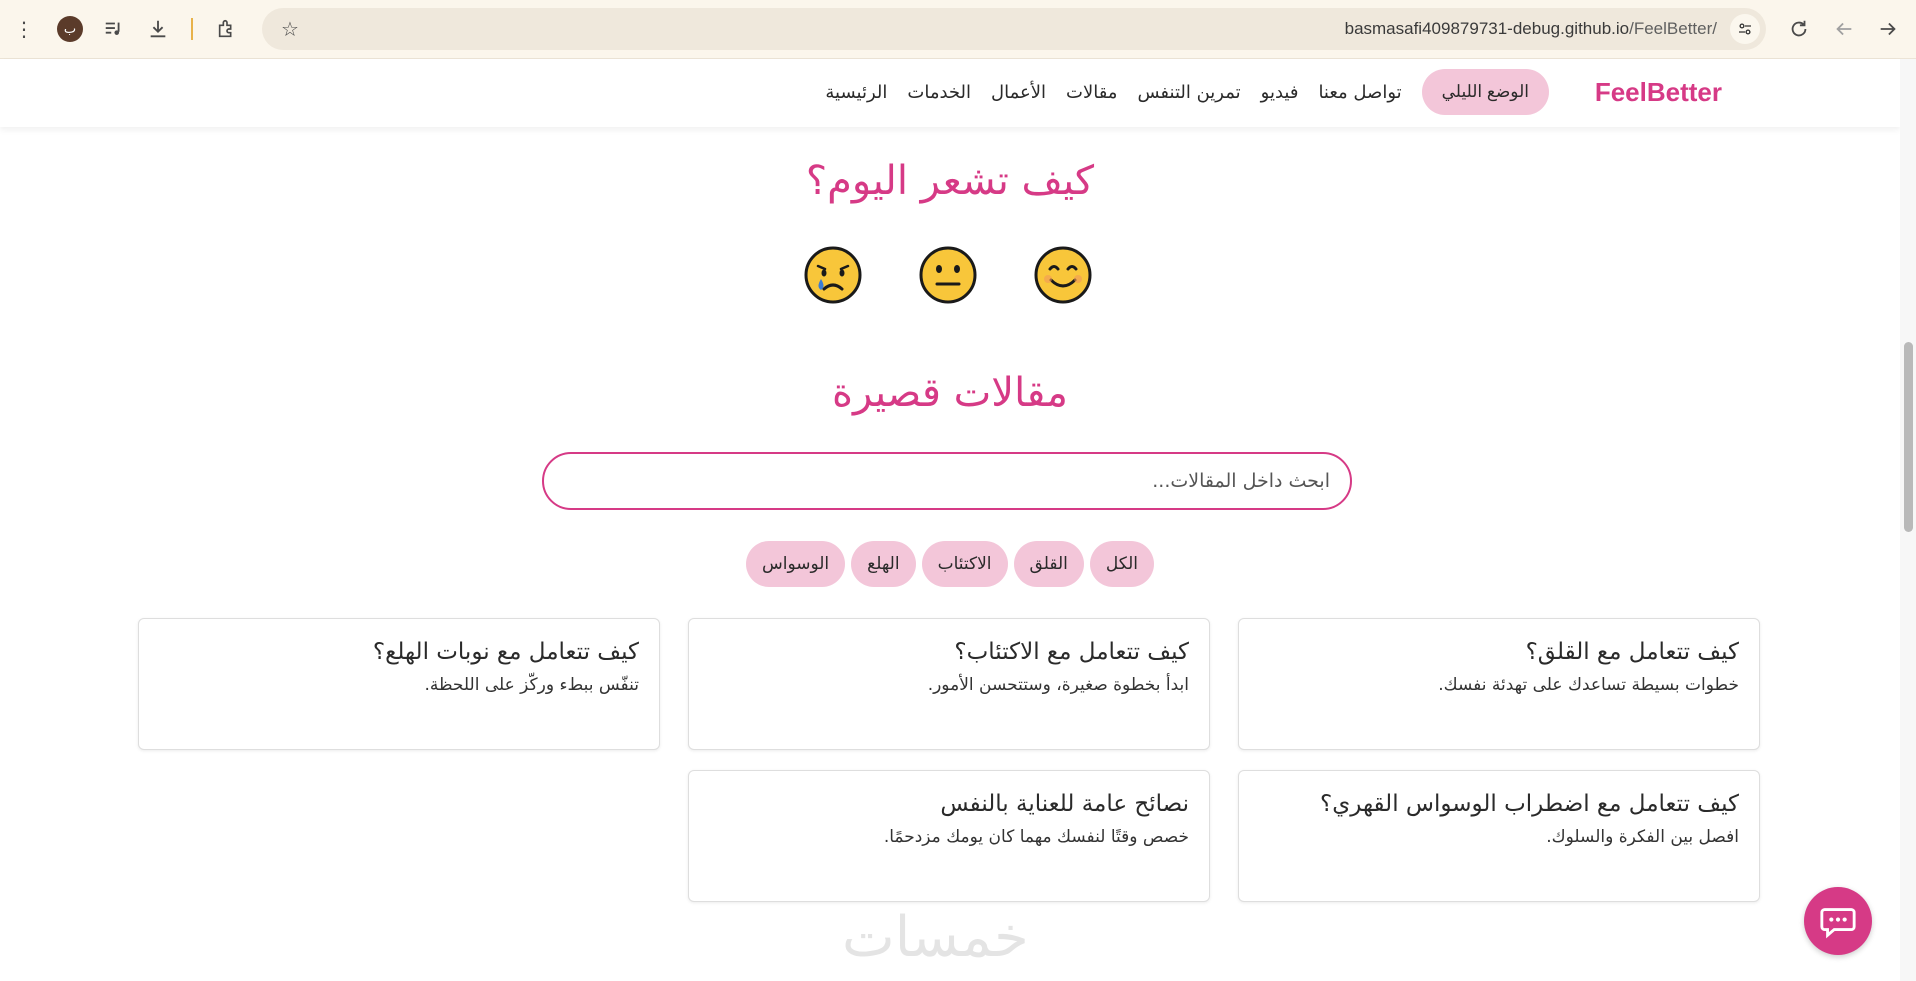  I want to click on nav-home: الرئيسية, so click(856, 92).